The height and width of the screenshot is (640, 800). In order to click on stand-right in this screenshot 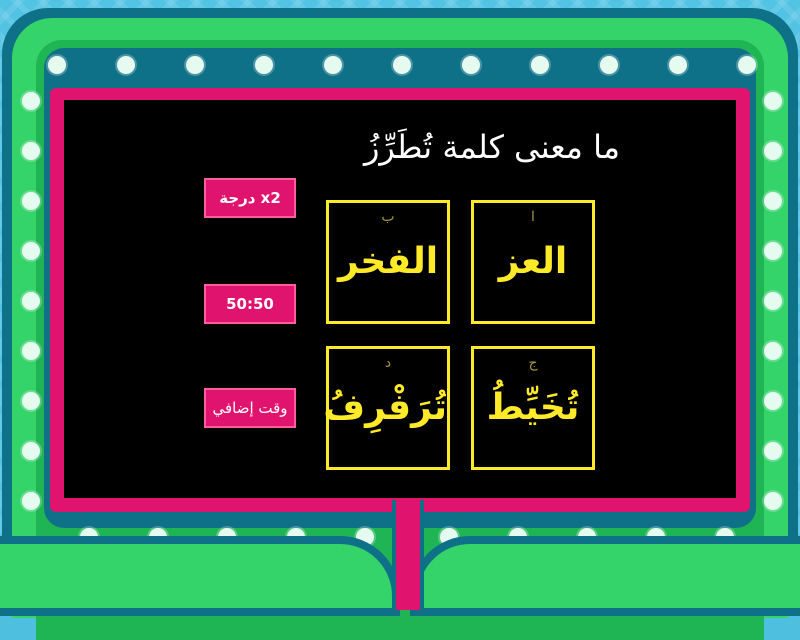, I will do `click(605, 576)`.